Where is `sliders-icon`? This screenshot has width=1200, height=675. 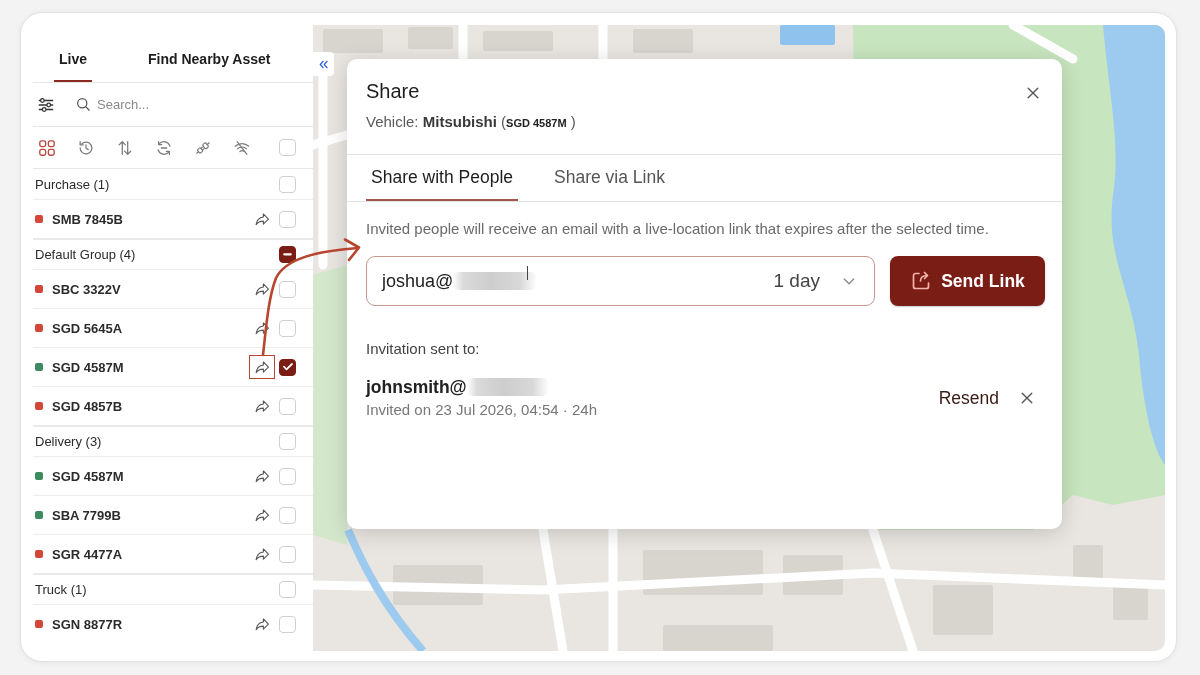 sliders-icon is located at coordinates (46, 104).